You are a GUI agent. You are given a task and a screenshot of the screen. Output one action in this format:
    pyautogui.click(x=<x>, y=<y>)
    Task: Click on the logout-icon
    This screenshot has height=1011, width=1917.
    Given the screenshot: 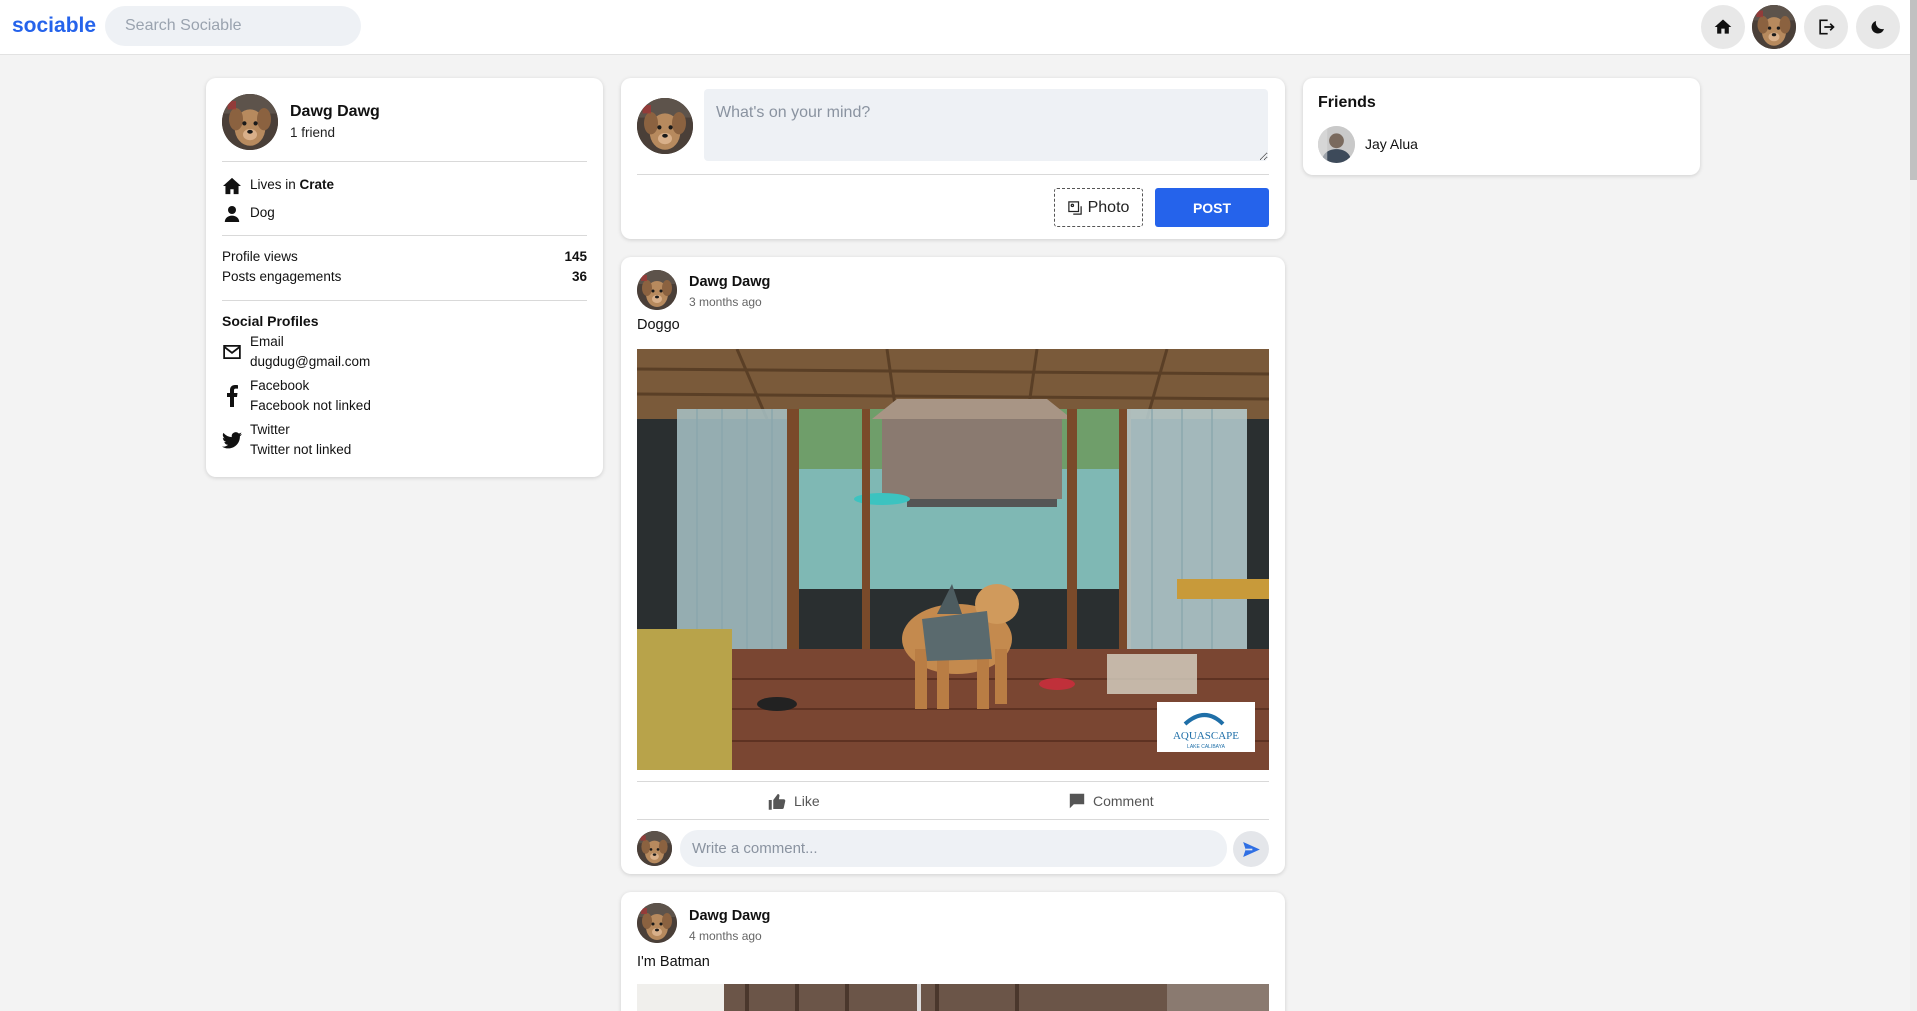 What is the action you would take?
    pyautogui.click(x=1827, y=27)
    